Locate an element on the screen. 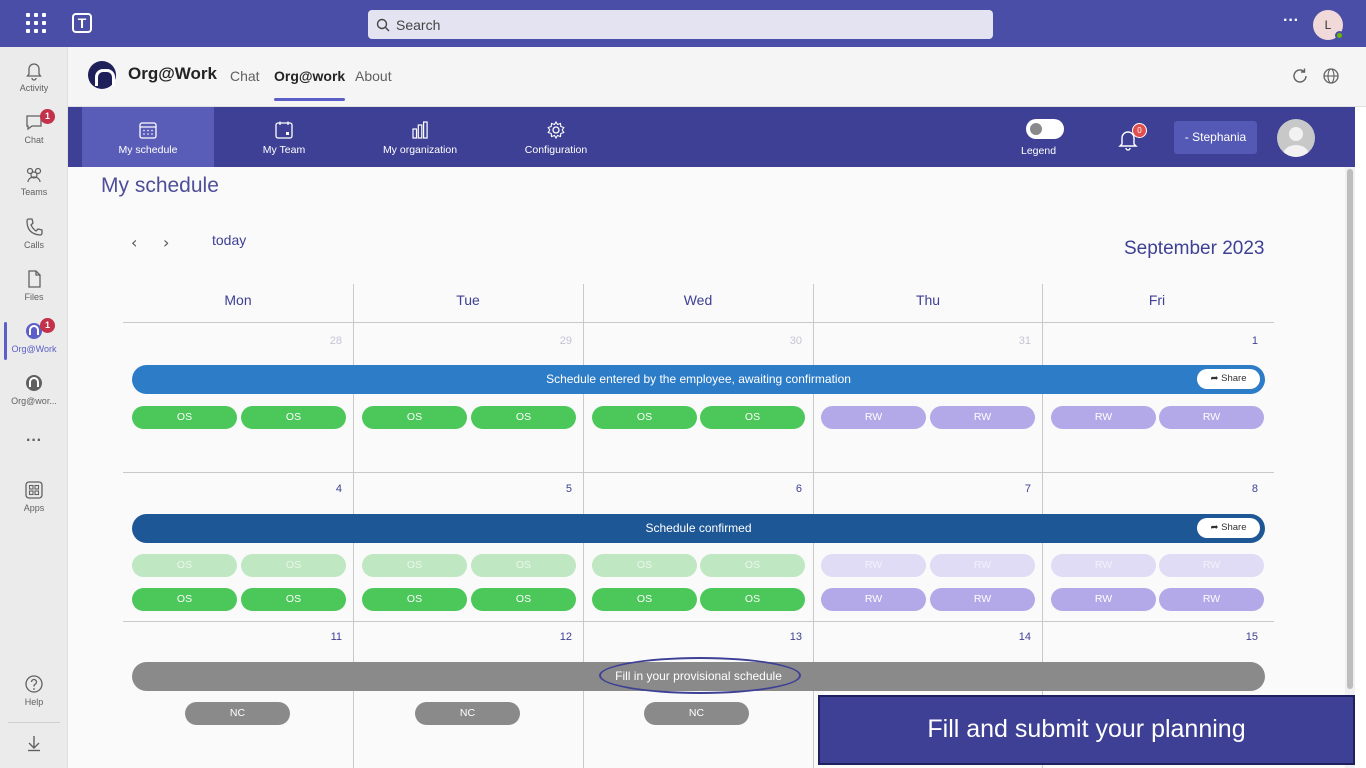 The height and width of the screenshot is (768, 1366). help-icon is located at coordinates (34, 684).